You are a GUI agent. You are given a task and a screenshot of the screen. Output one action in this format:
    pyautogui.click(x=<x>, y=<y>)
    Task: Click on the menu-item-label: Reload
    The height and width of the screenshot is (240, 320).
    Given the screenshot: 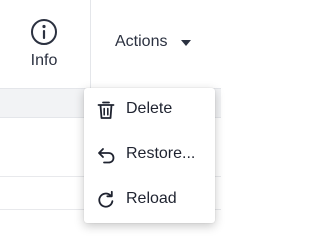 What is the action you would take?
    pyautogui.click(x=151, y=198)
    